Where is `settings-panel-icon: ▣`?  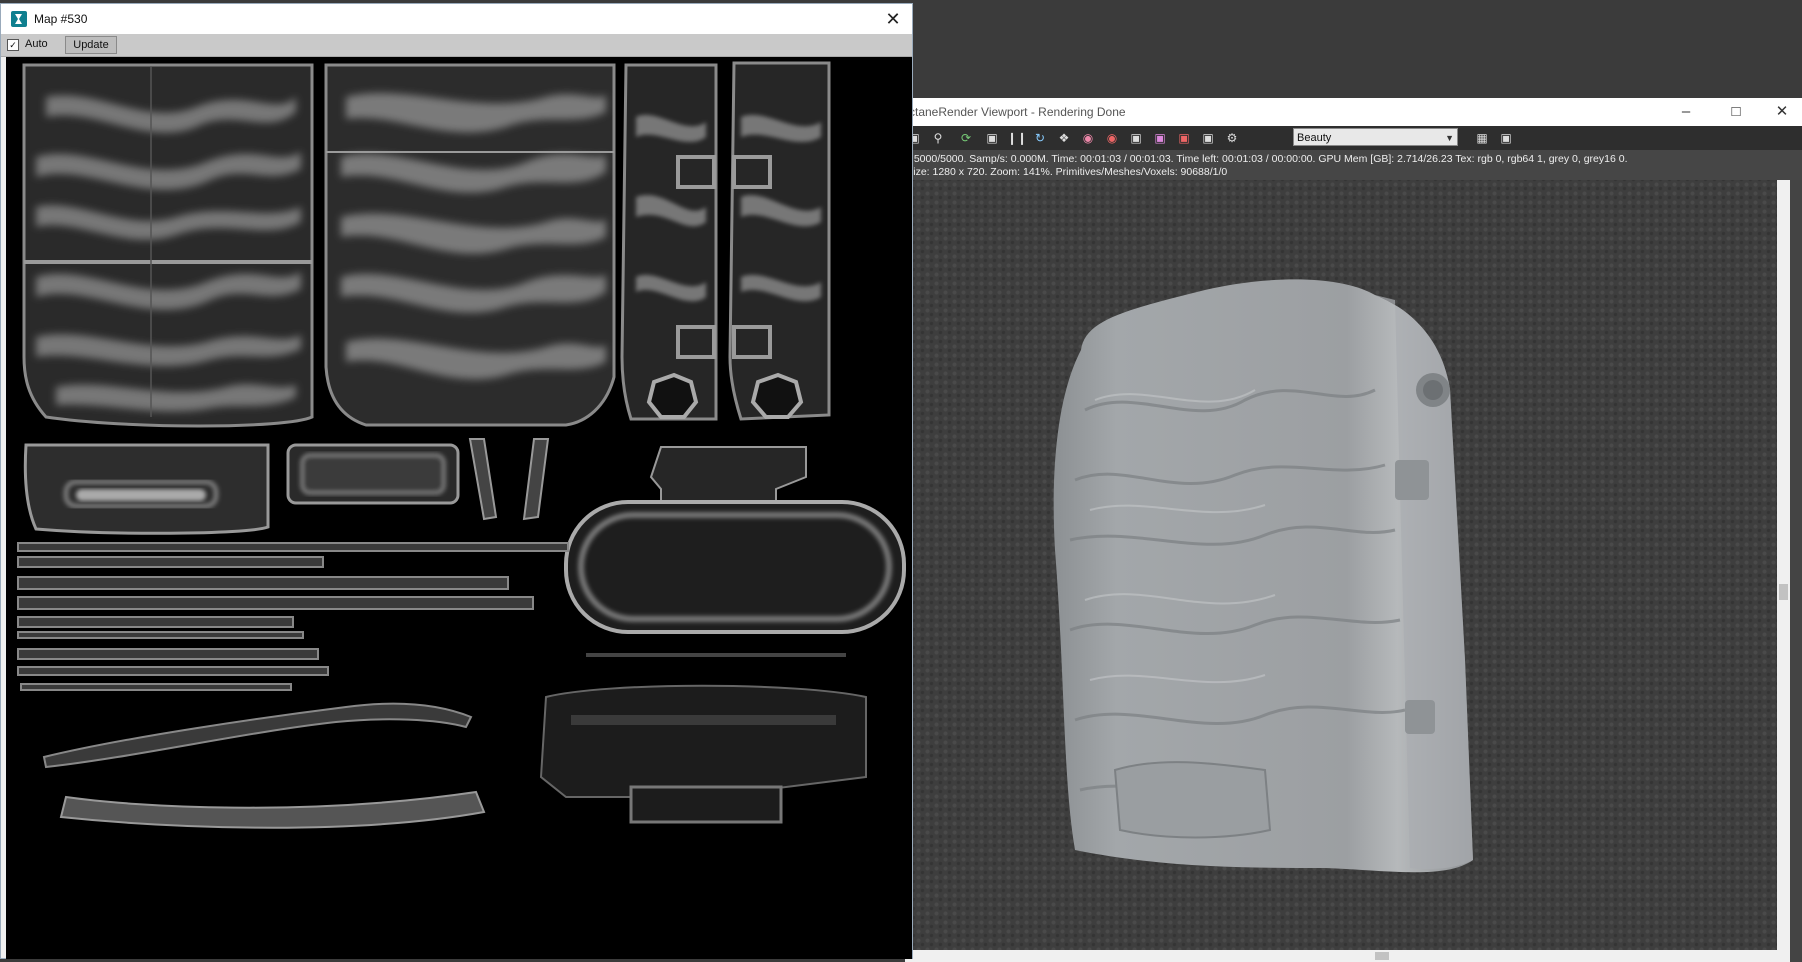 settings-panel-icon: ▣ is located at coordinates (1160, 138).